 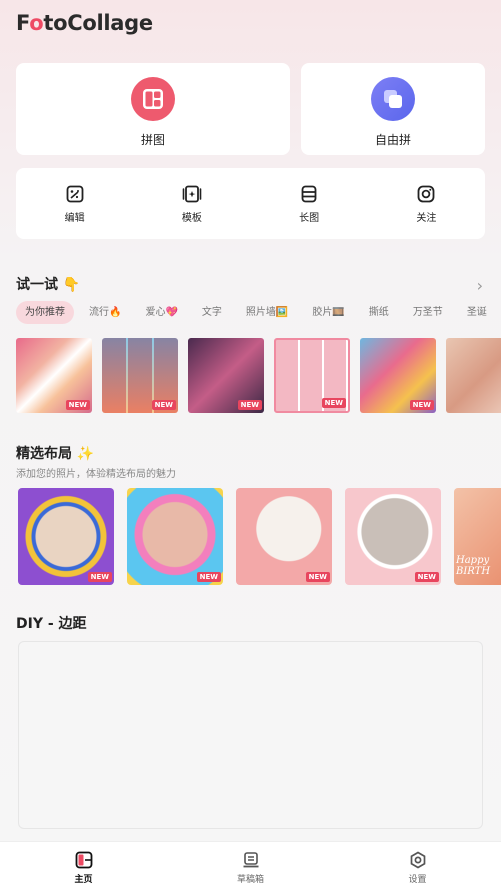 What do you see at coordinates (75, 194) in the screenshot?
I see `magic-edit-icon` at bounding box center [75, 194].